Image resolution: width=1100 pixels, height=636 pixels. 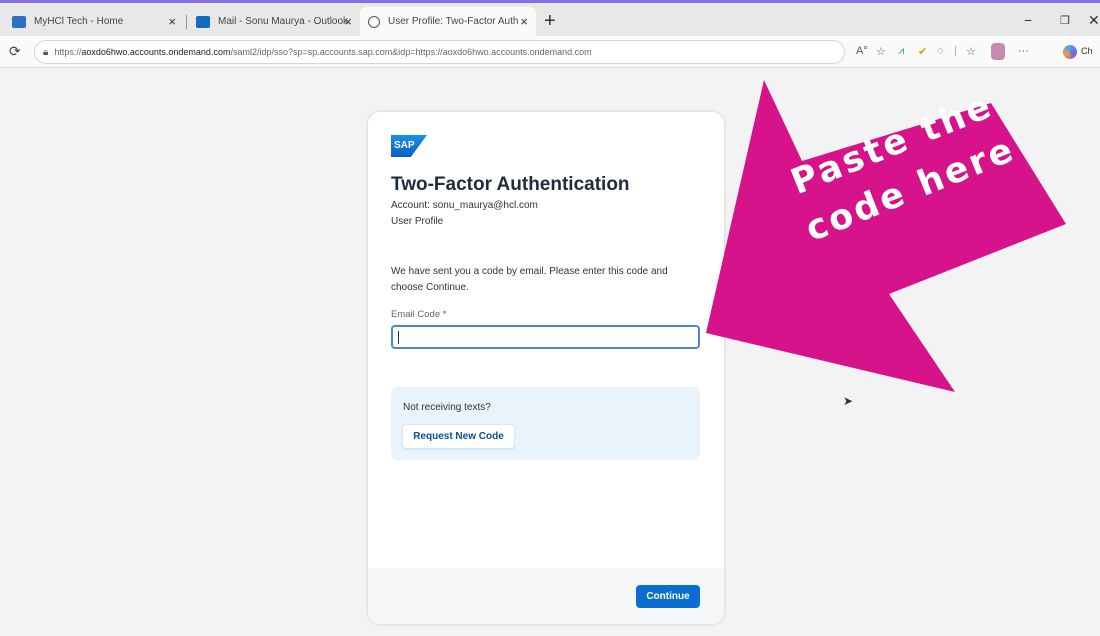 What do you see at coordinates (203, 21) in the screenshot?
I see `outlook-icon` at bounding box center [203, 21].